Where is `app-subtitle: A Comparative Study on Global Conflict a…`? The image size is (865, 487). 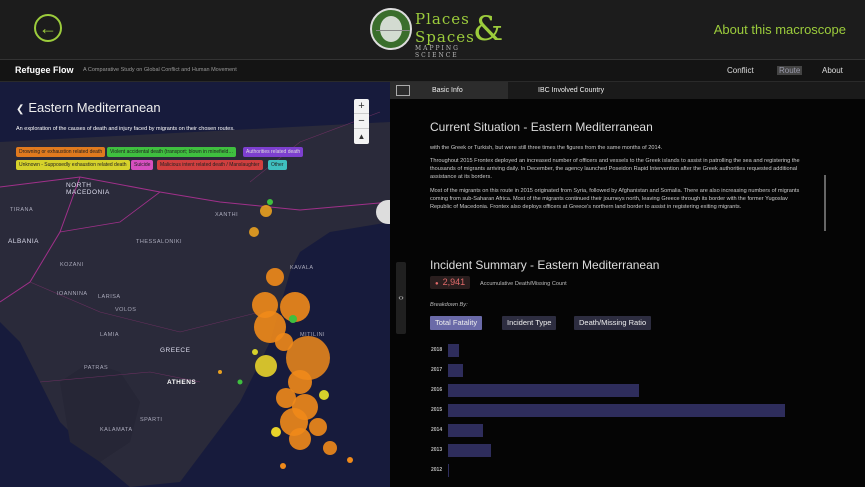
app-subtitle: A Comparative Study on Global Conflict a… is located at coordinates (160, 70).